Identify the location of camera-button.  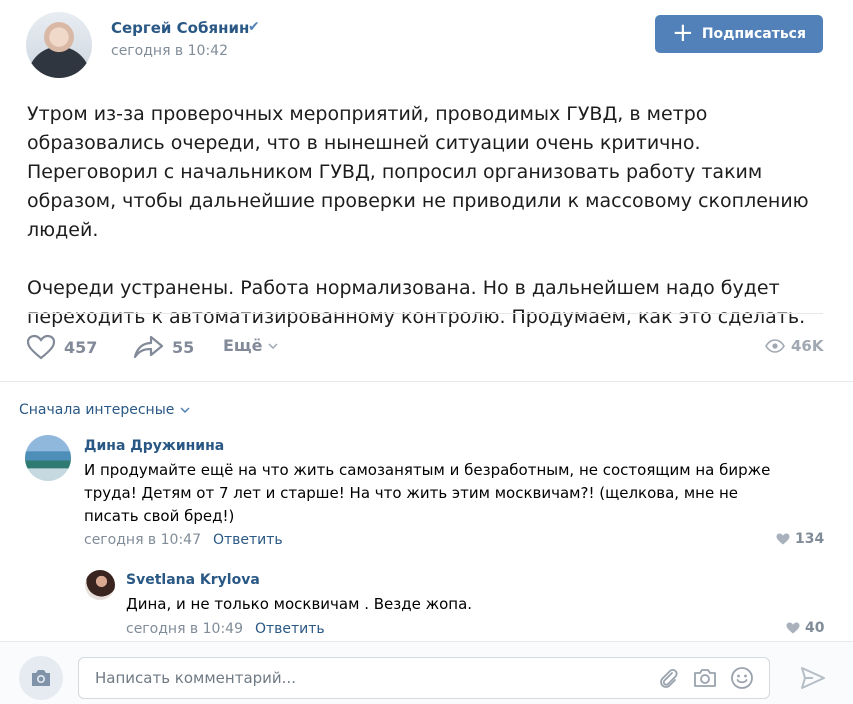
(41, 678).